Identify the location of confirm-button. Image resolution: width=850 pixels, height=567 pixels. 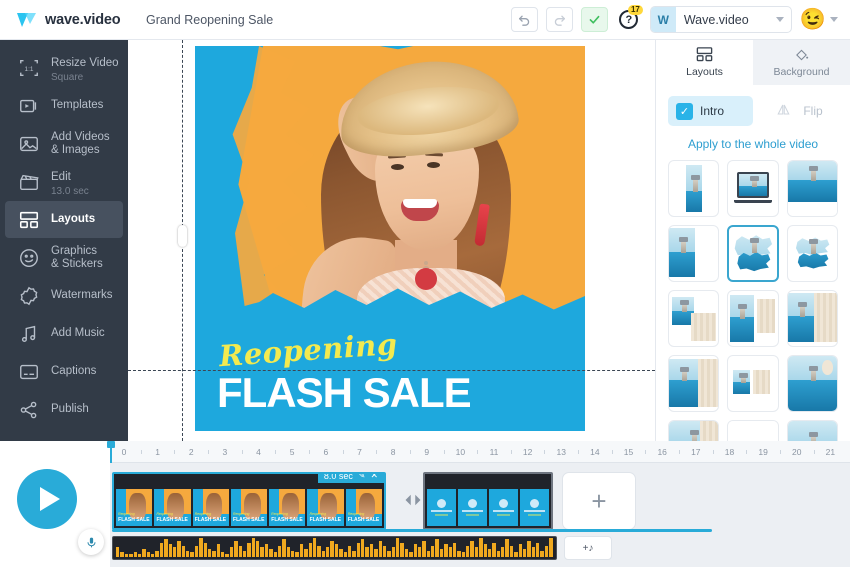
(594, 19).